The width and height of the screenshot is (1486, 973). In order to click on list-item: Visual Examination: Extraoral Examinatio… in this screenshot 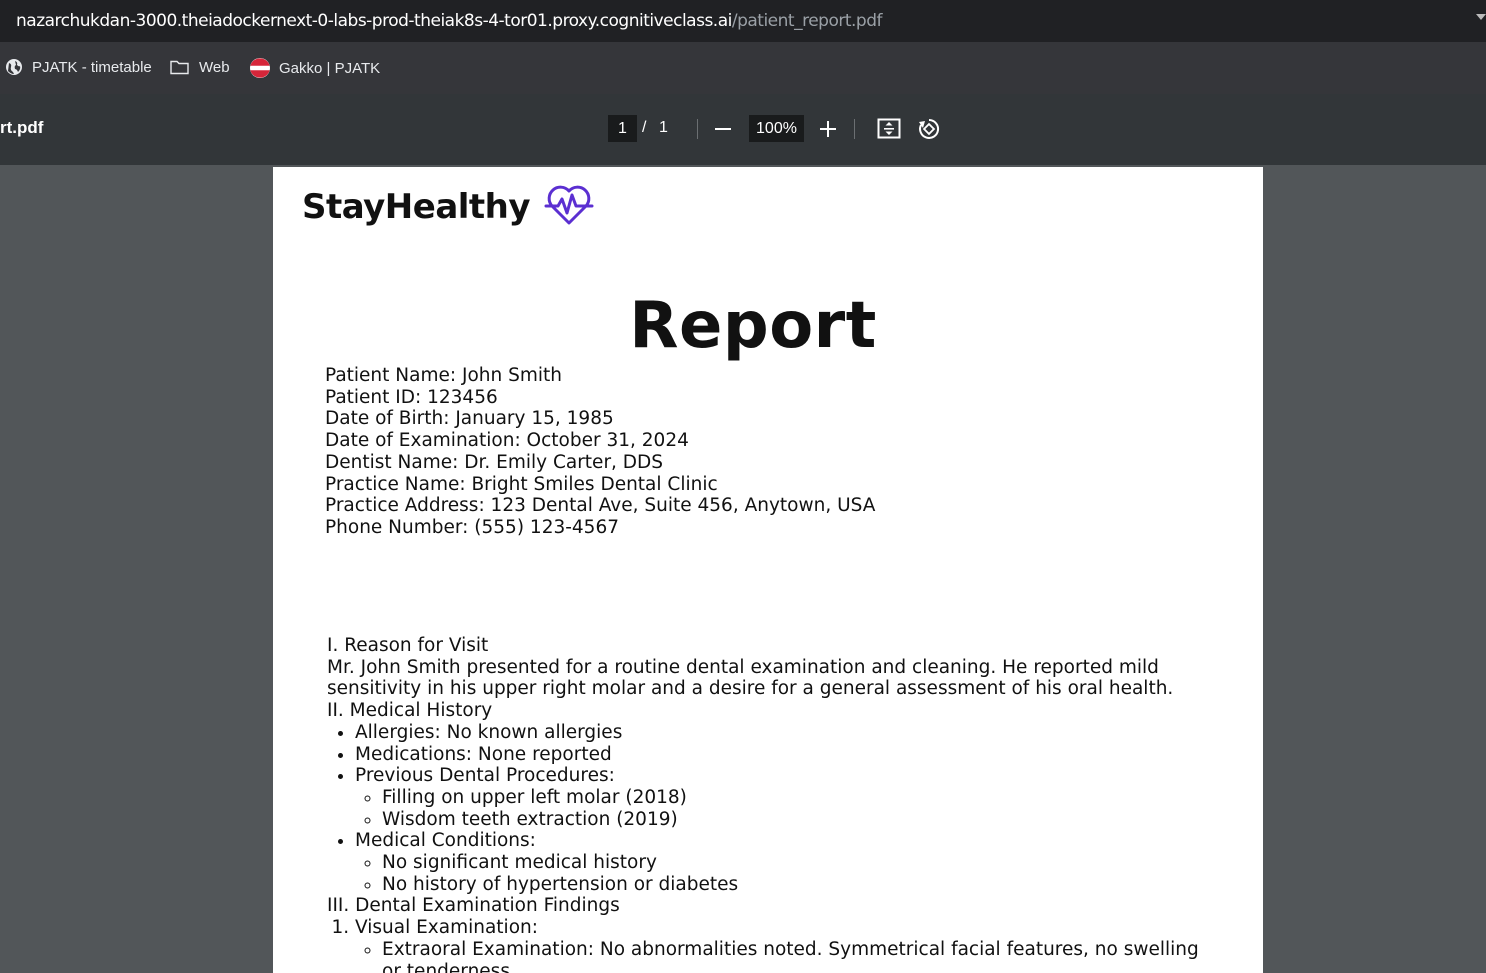, I will do `click(781, 945)`.